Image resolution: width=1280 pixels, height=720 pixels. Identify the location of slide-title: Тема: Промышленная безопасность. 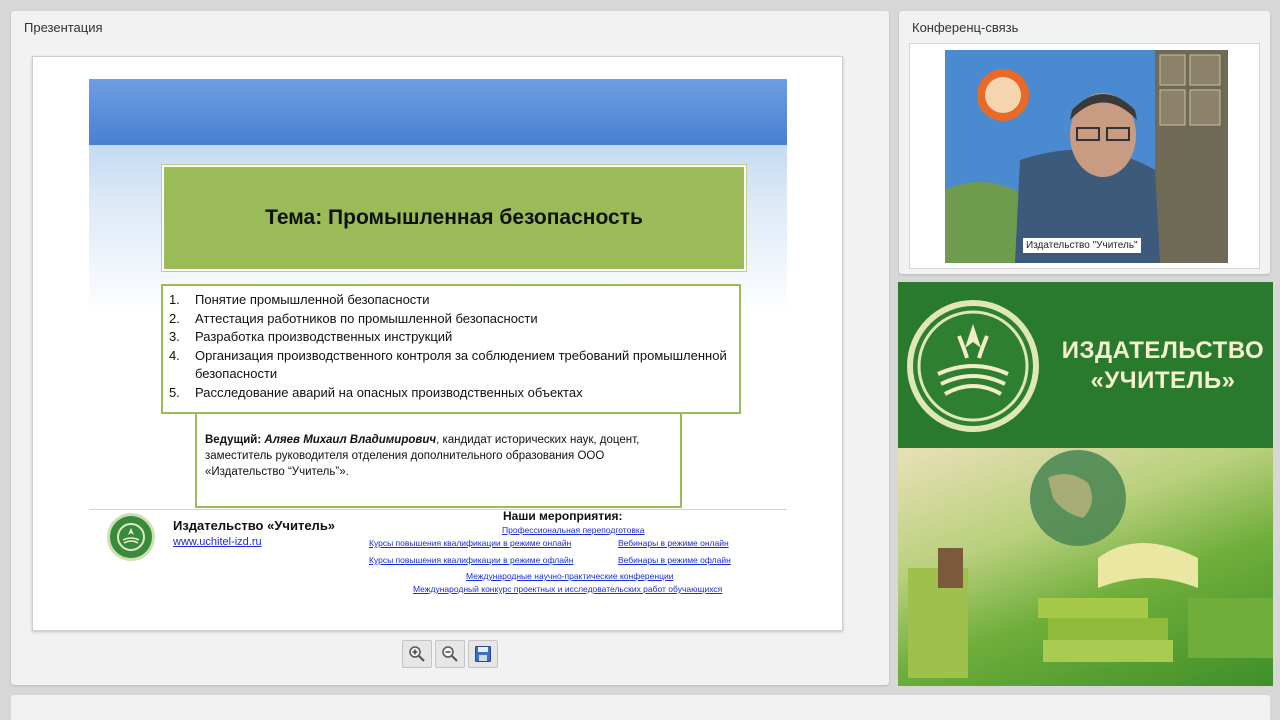
(454, 217).